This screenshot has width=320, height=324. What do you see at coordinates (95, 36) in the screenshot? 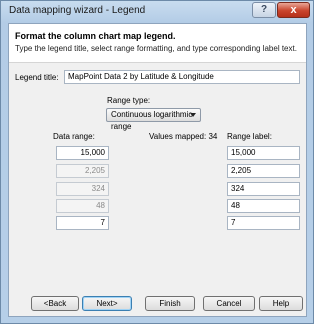
I see `page-title: Format the column chart map legend.` at bounding box center [95, 36].